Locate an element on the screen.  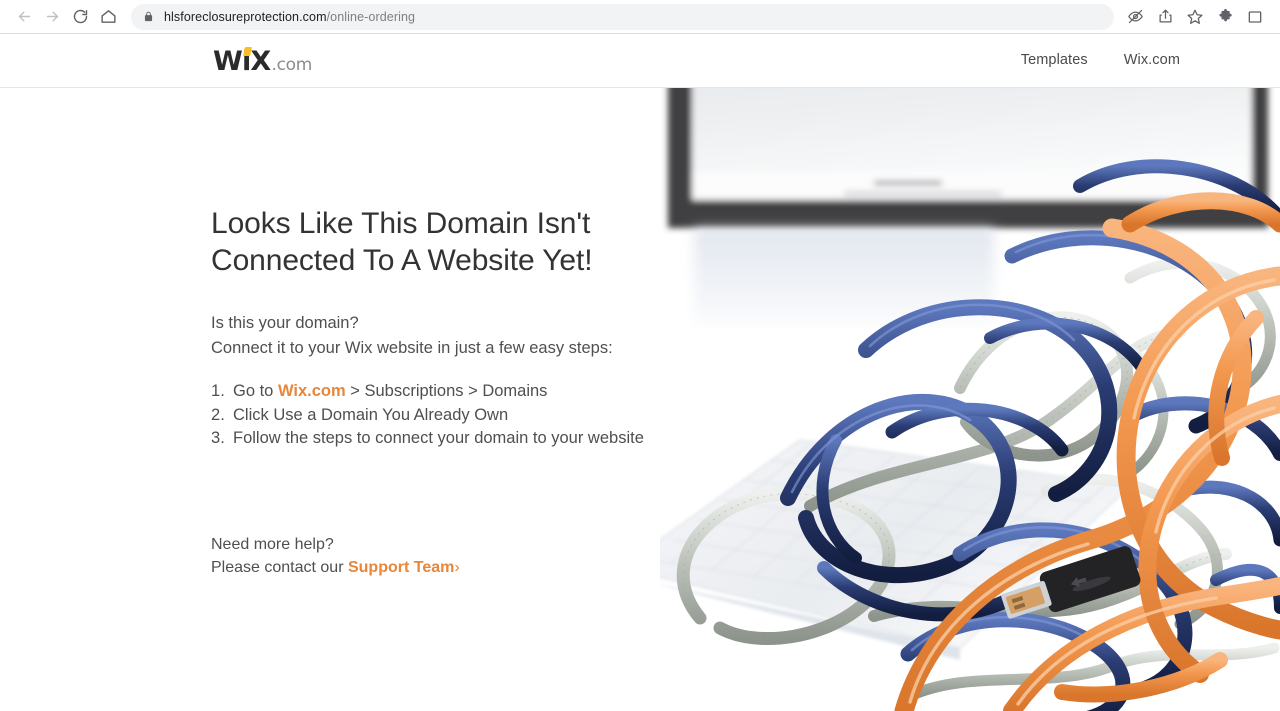
headline-line-2: Connected To A Website Yet! is located at coordinates (402, 260).